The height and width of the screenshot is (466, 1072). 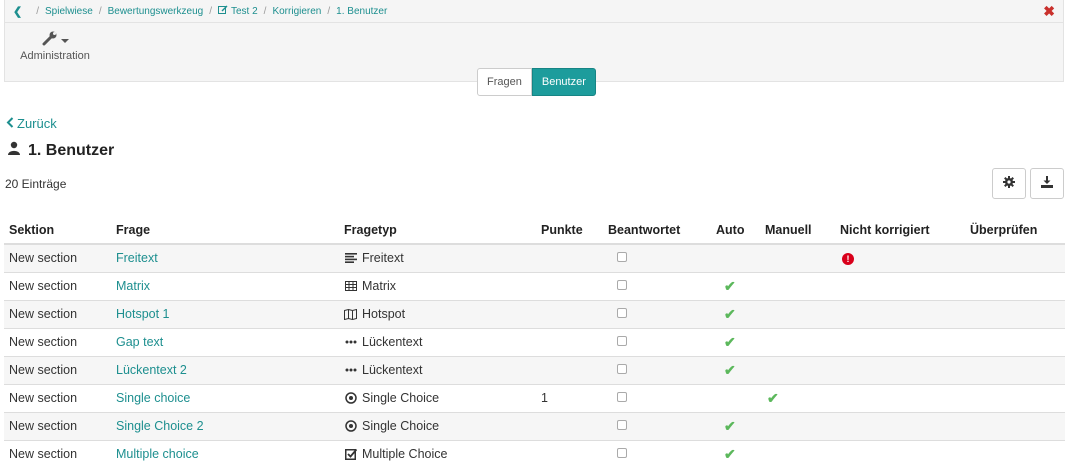 I want to click on column-header-frage: Frage, so click(x=225, y=231).